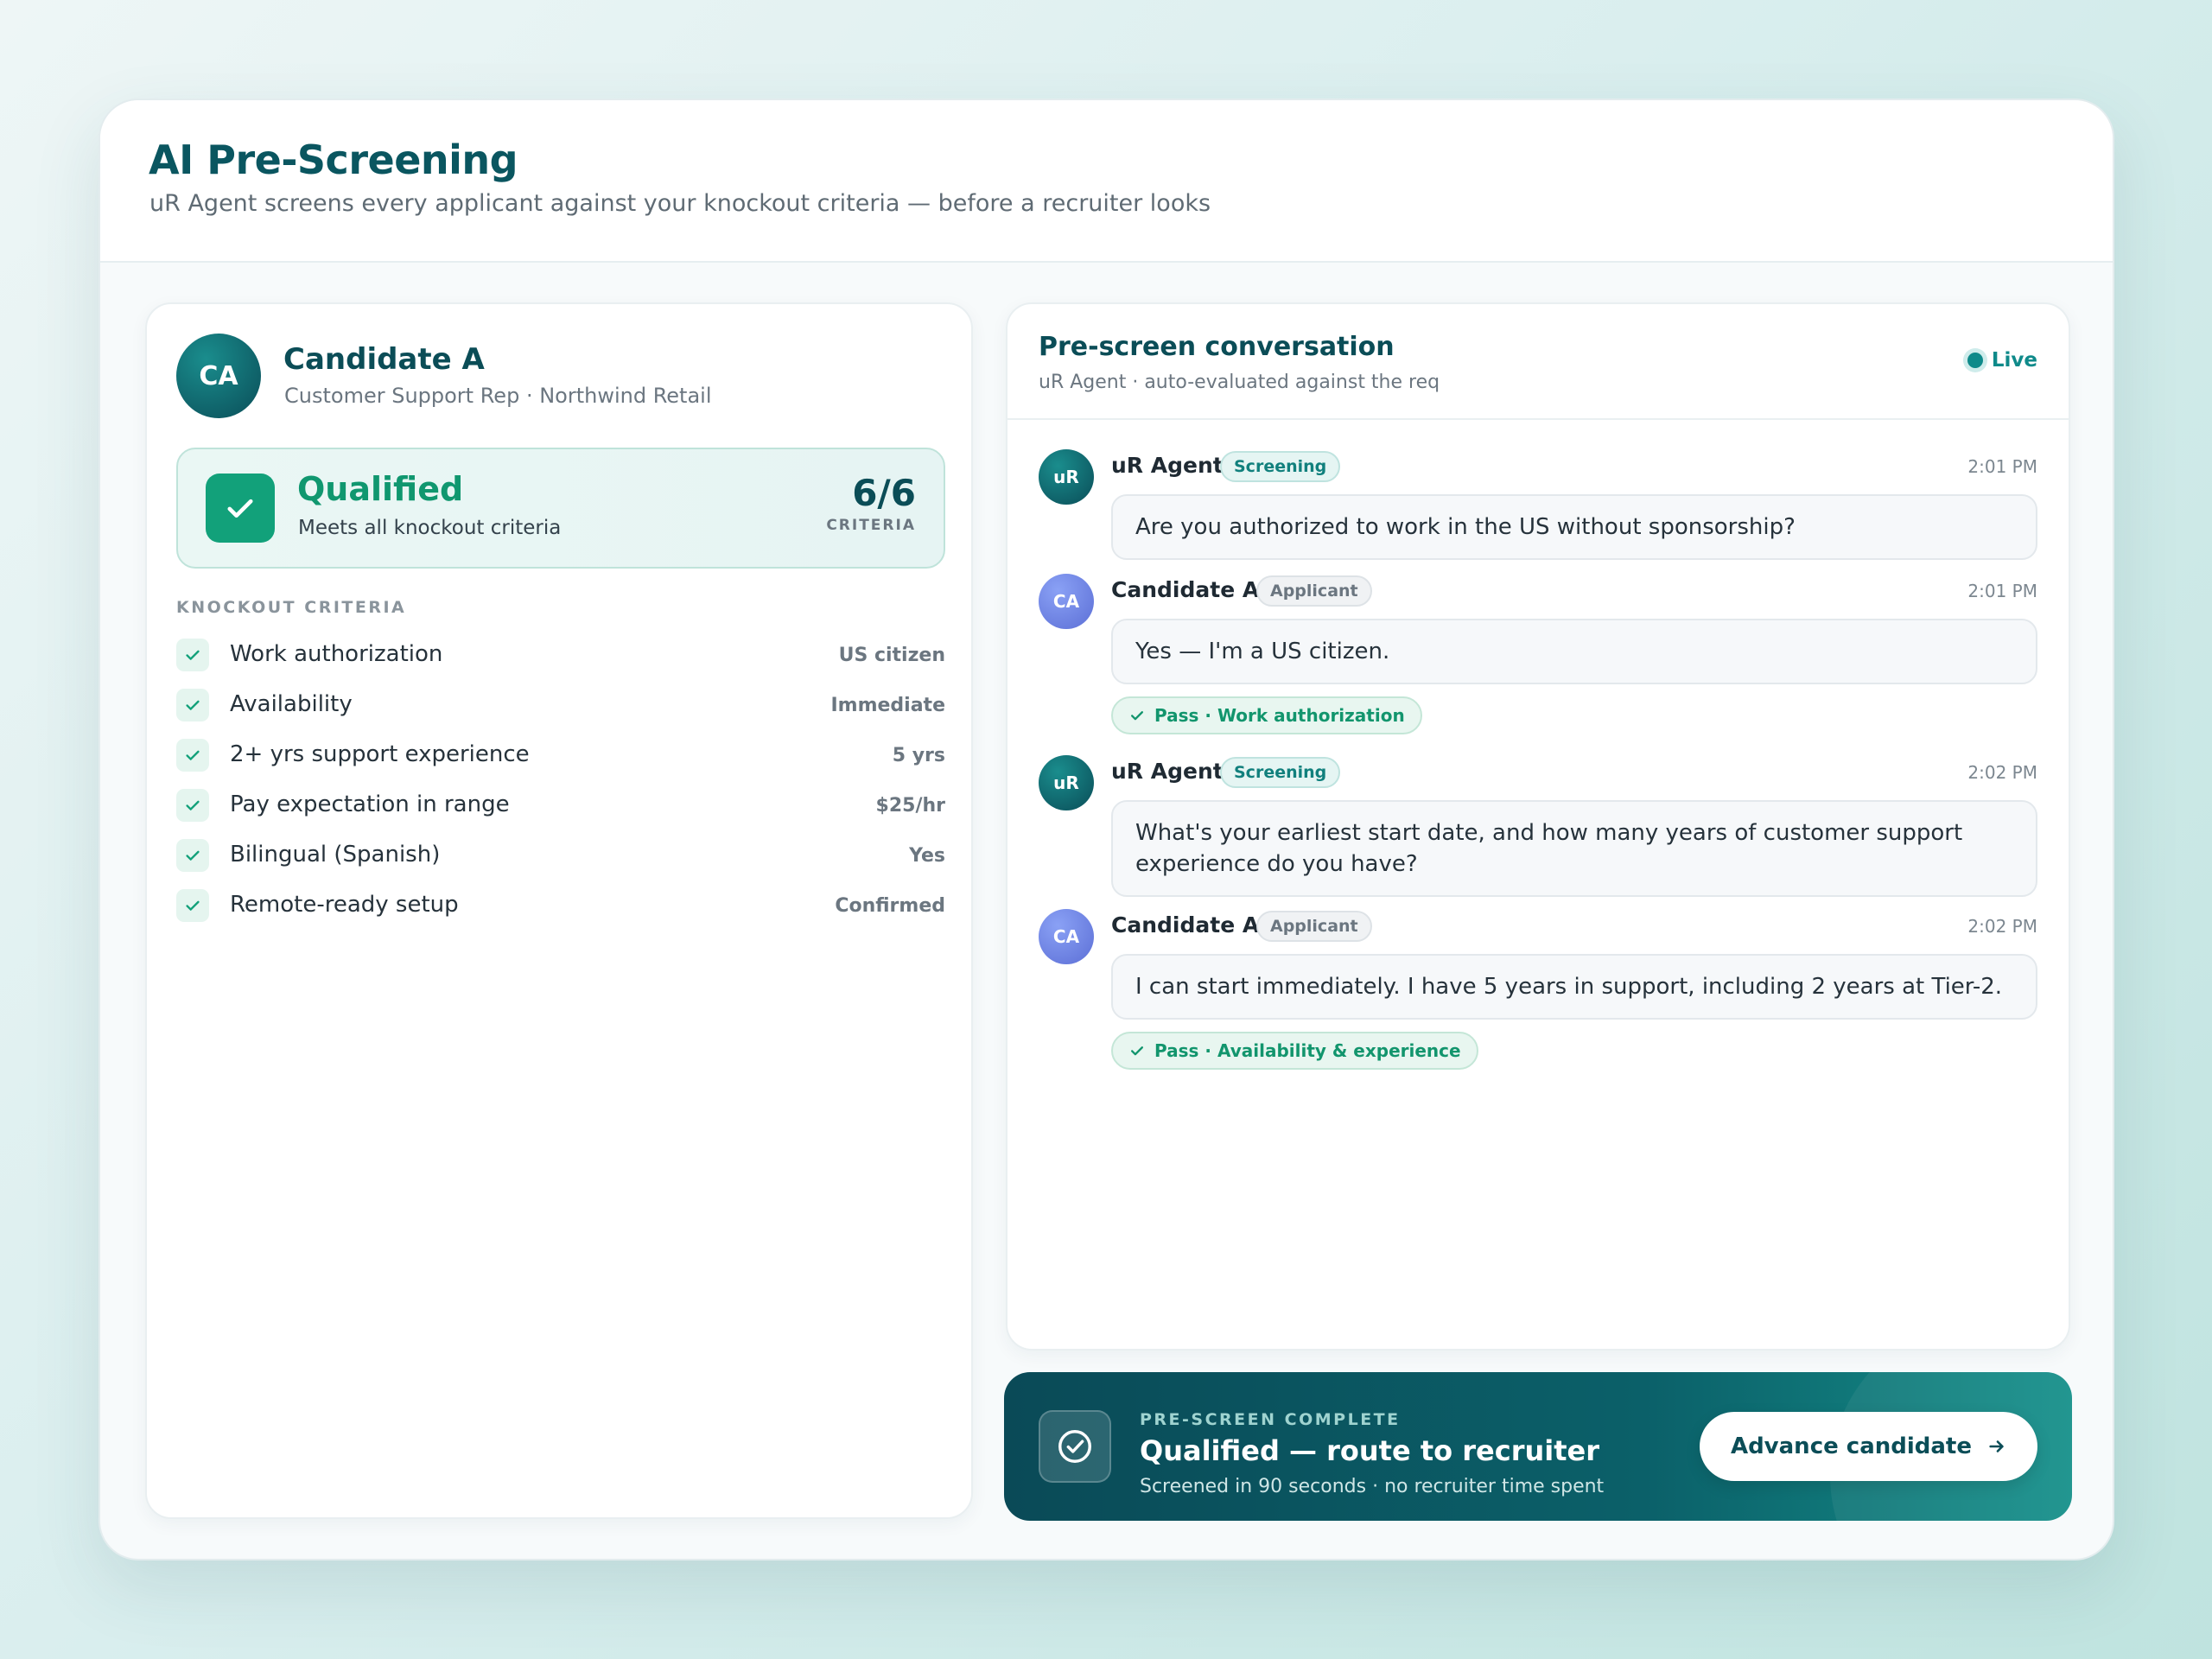 This screenshot has height=1659, width=2212. I want to click on conversation-title: Pre-screen conversation, so click(1217, 347).